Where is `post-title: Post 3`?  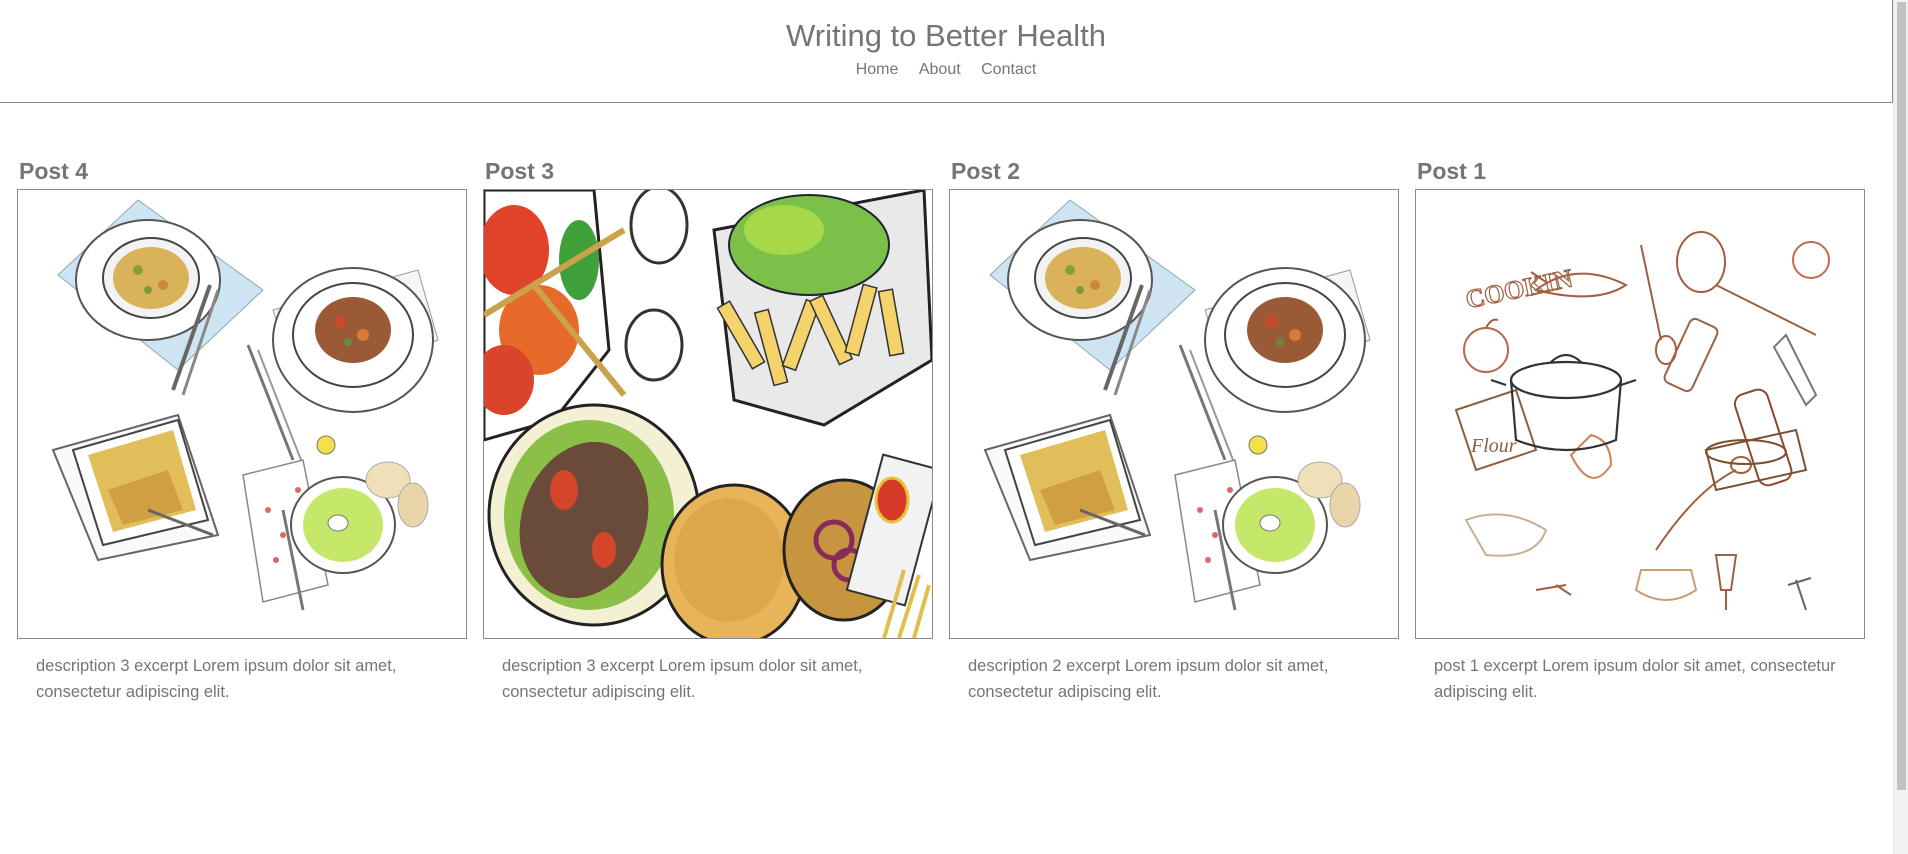
post-title: Post 3 is located at coordinates (709, 172).